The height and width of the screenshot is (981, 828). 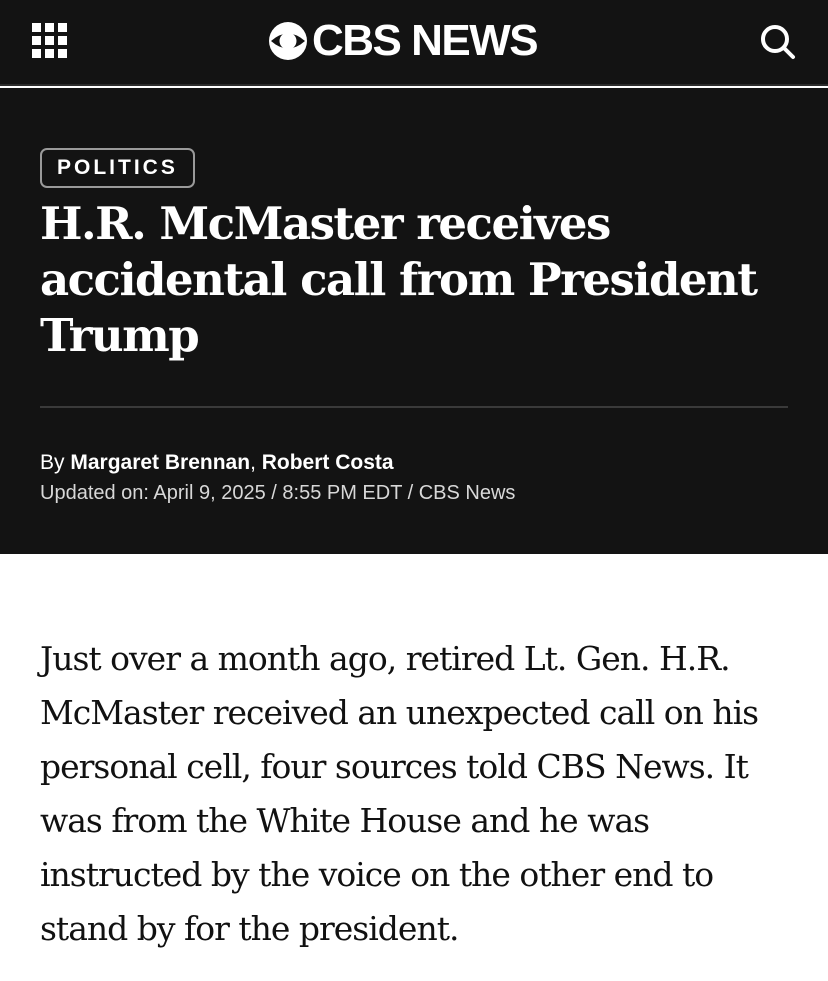 I want to click on cbs-news-logo: CBS NEWS, so click(x=403, y=40).